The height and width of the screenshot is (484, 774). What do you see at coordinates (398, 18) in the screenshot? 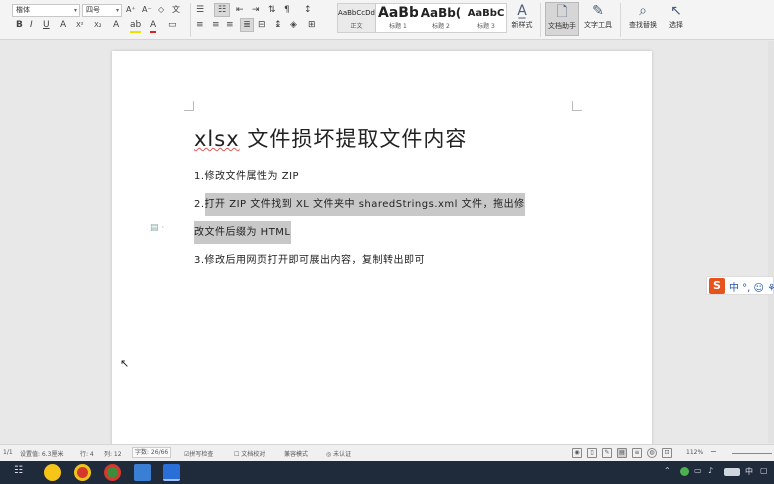
I see `style-heading1: AaBb 标题 1` at bounding box center [398, 18].